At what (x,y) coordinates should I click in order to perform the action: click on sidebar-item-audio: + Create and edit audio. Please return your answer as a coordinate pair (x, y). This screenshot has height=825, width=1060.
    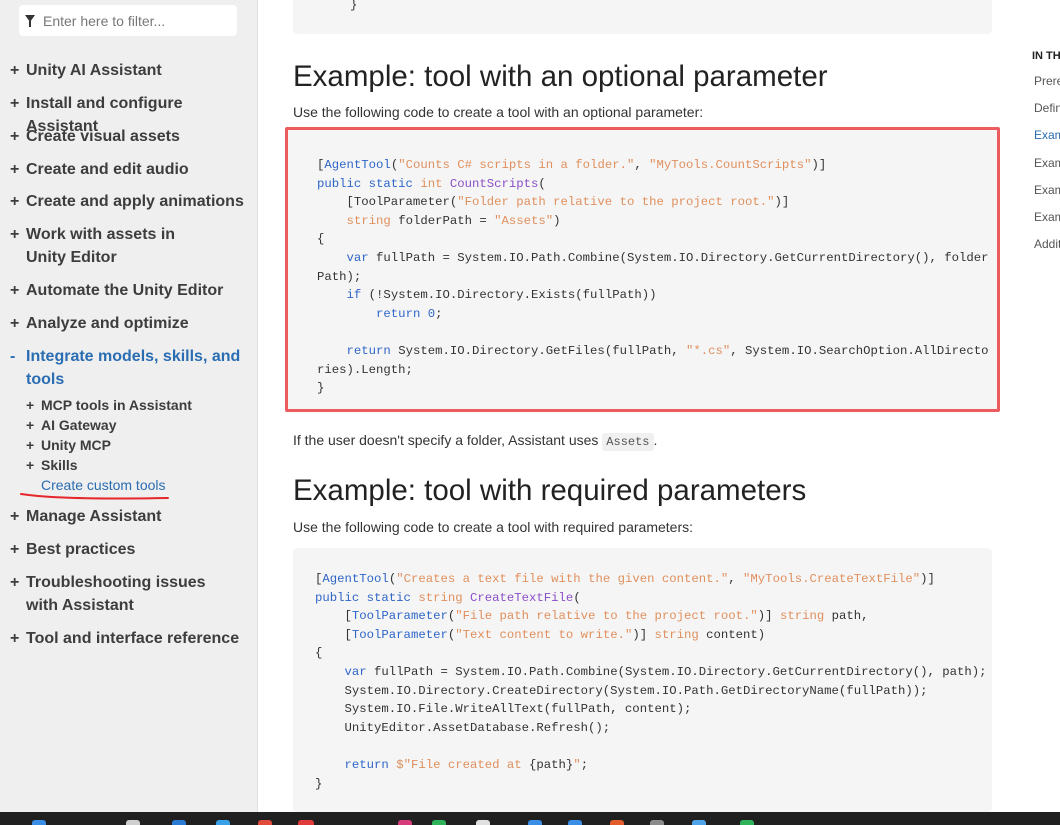
    Looking at the image, I should click on (125, 169).